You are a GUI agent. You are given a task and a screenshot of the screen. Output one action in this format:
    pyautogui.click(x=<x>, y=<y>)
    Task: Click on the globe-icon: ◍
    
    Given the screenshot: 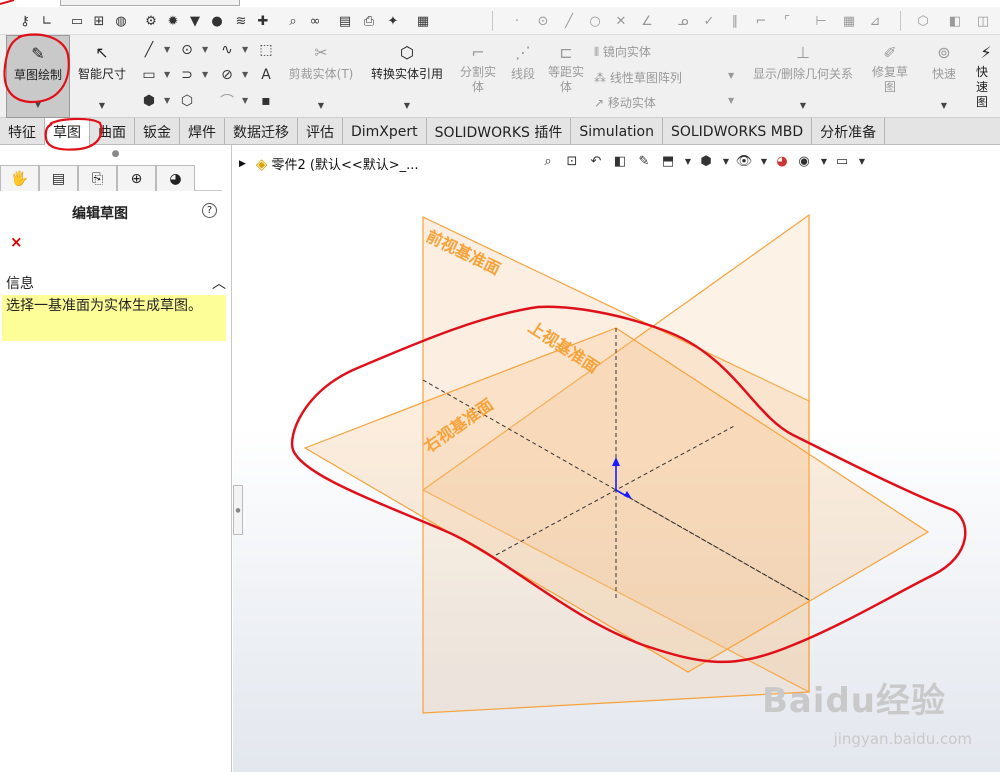 What is the action you would take?
    pyautogui.click(x=121, y=21)
    